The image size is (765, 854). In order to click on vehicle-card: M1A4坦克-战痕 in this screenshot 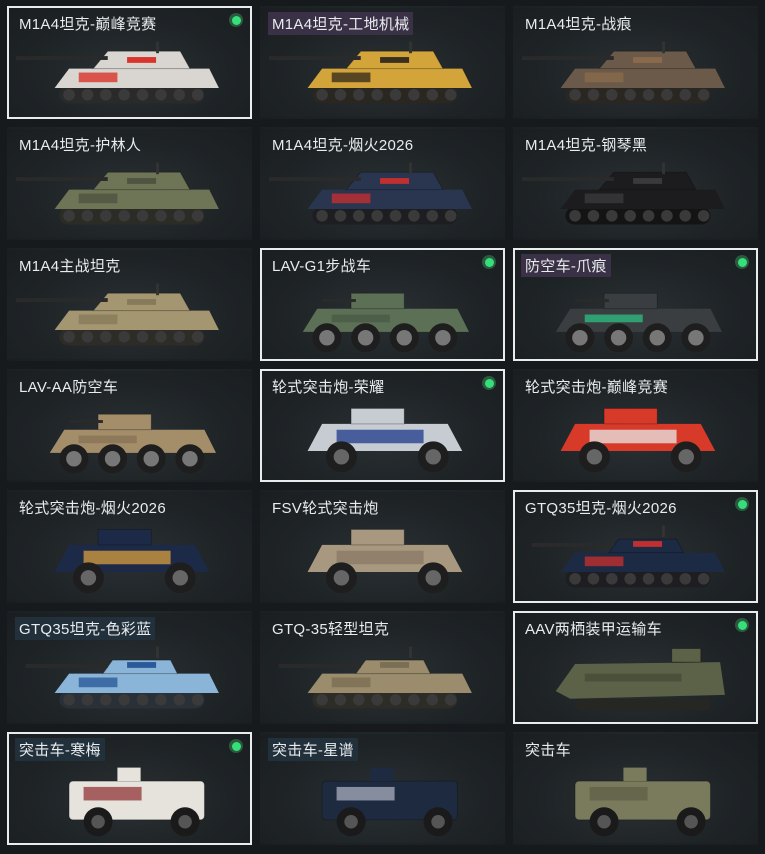, I will do `click(635, 62)`.